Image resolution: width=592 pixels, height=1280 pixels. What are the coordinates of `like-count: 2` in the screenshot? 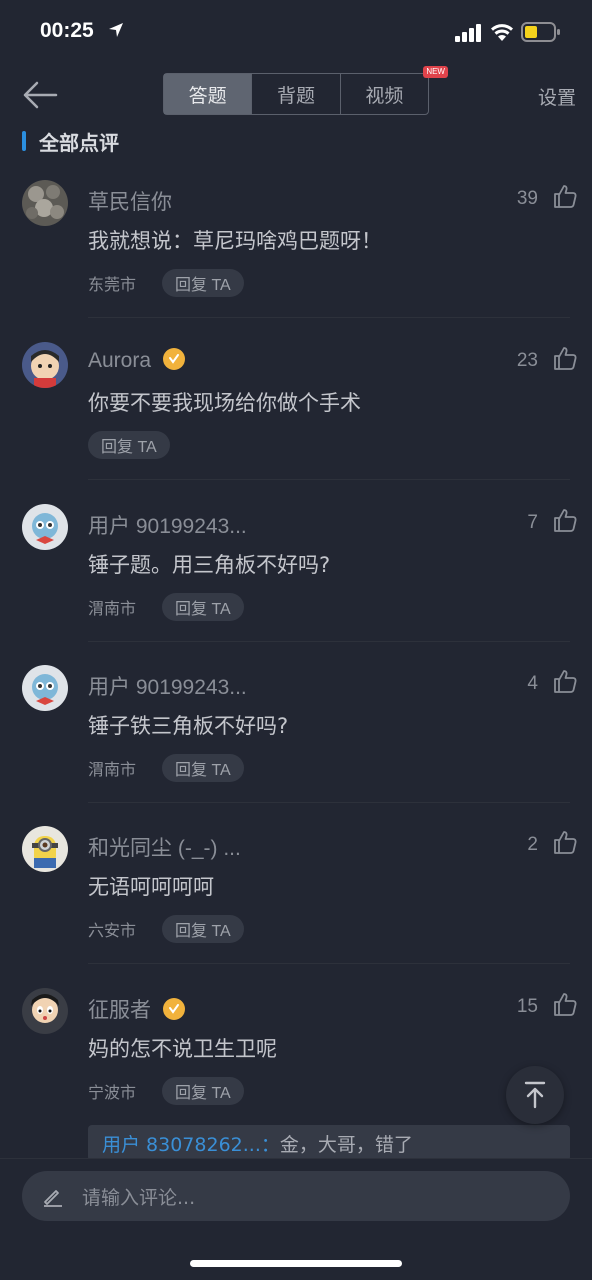 It's located at (532, 844).